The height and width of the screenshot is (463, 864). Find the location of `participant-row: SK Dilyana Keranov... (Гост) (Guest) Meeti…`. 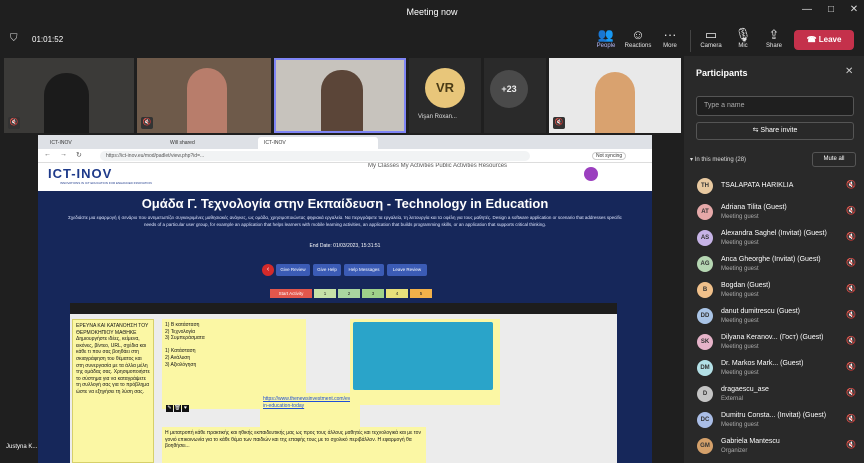

participant-row: SK Dilyana Keranov... (Гост) (Guest) Meeti… is located at coordinates (774, 341).